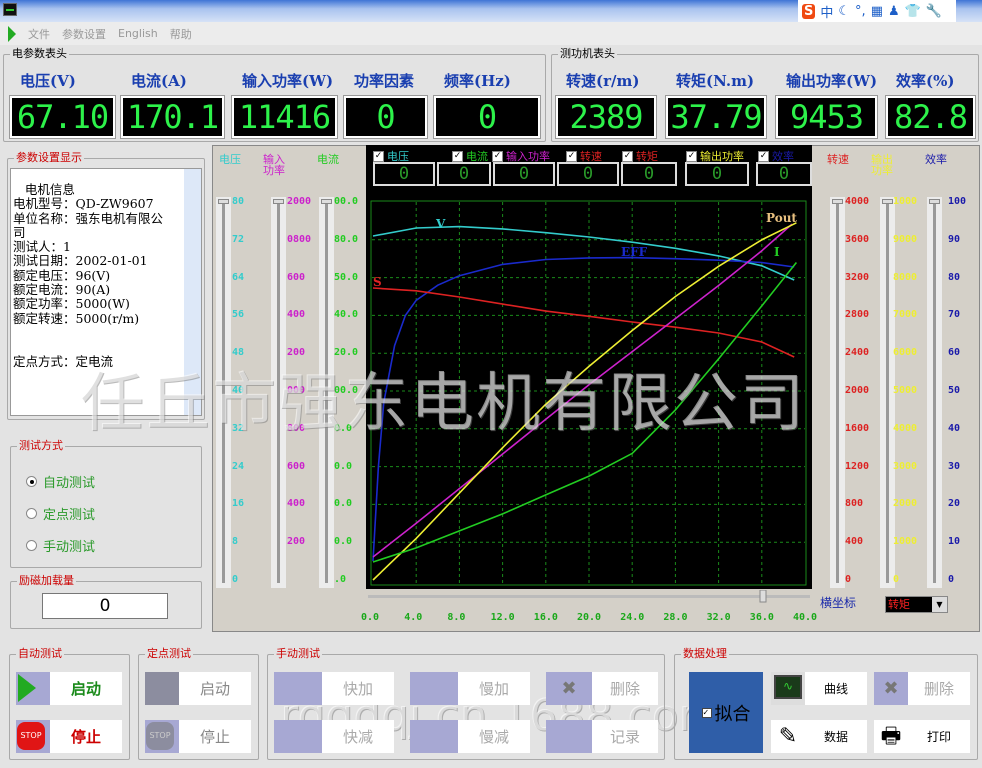 This screenshot has width=982, height=768. Describe the element at coordinates (296, 390) in the screenshot. I see `y-tick-label: 000` at that location.